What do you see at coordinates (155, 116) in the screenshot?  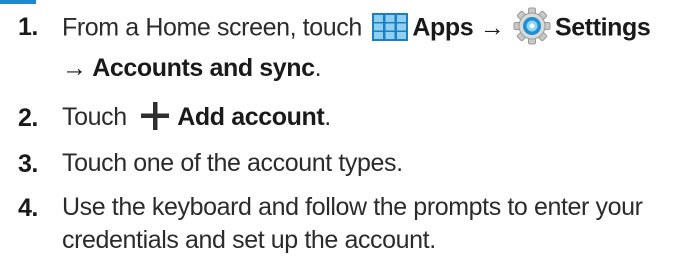 I see `plus-icon` at bounding box center [155, 116].